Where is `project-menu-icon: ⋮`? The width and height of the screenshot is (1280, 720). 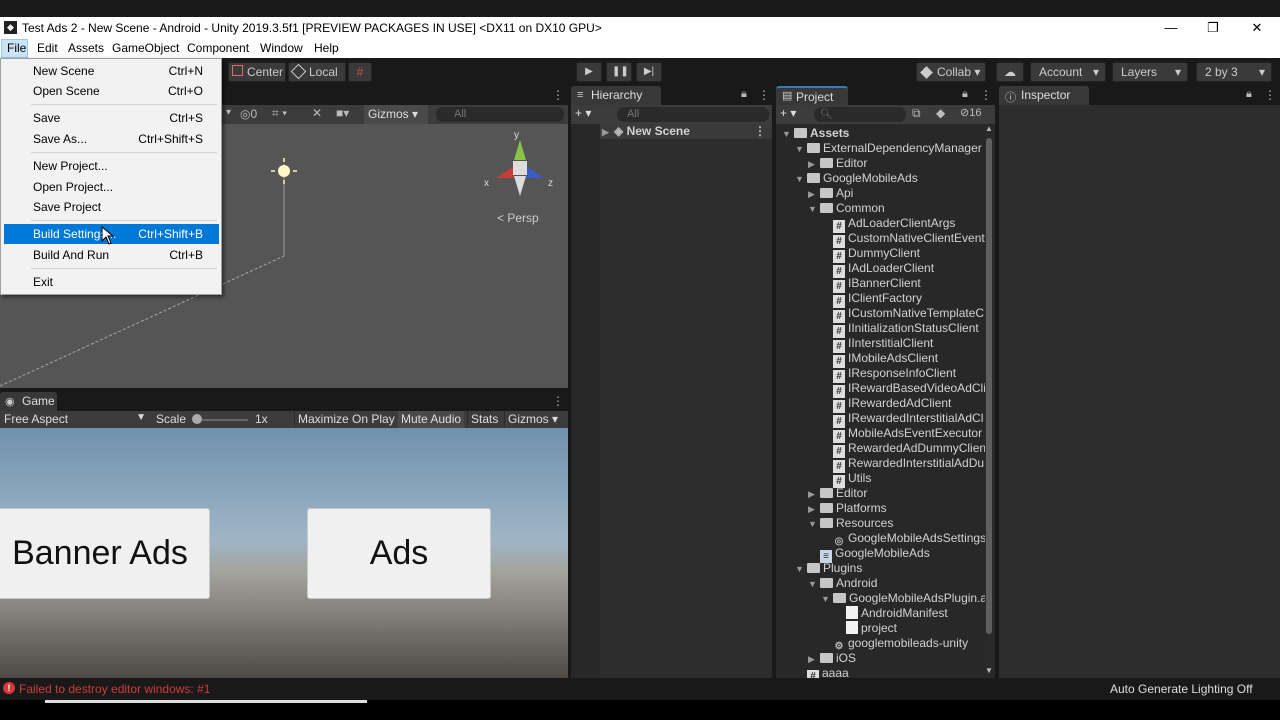 project-menu-icon: ⋮ is located at coordinates (986, 95).